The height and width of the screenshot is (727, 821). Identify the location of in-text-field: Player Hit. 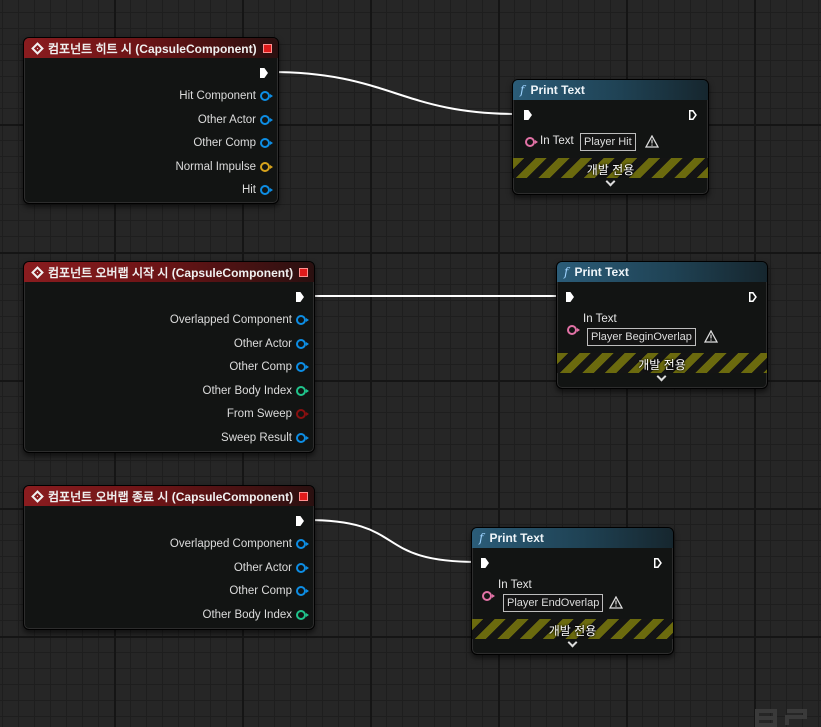
(608, 142).